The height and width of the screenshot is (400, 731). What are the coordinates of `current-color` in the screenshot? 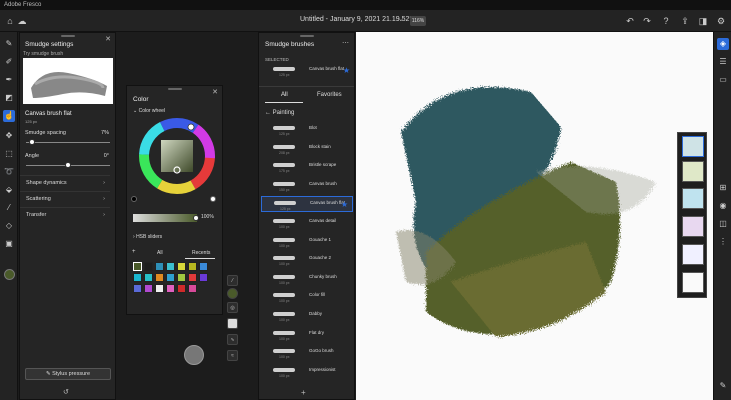 It's located at (9, 274).